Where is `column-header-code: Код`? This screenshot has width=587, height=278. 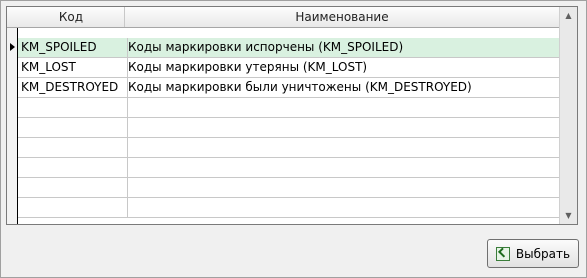
column-header-code: Код is located at coordinates (71, 17).